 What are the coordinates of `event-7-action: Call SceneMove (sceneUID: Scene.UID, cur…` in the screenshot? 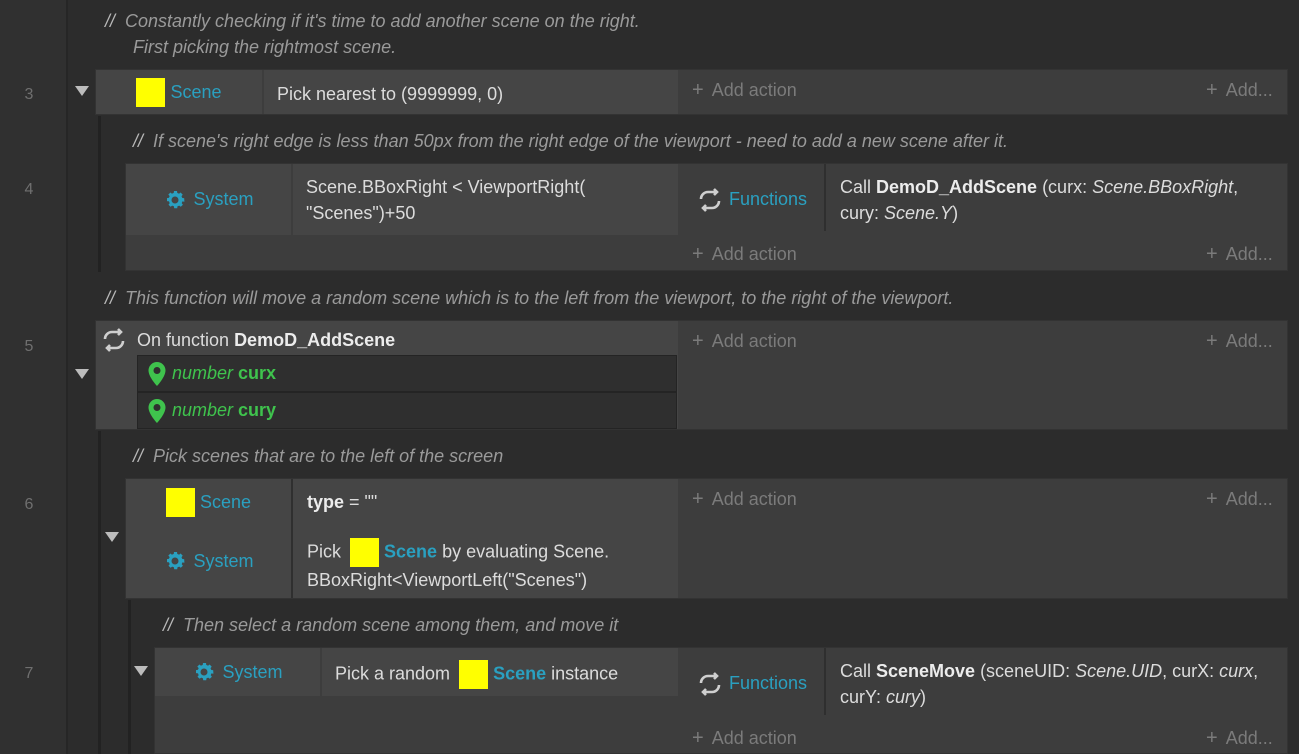 It's located at (1060, 684).